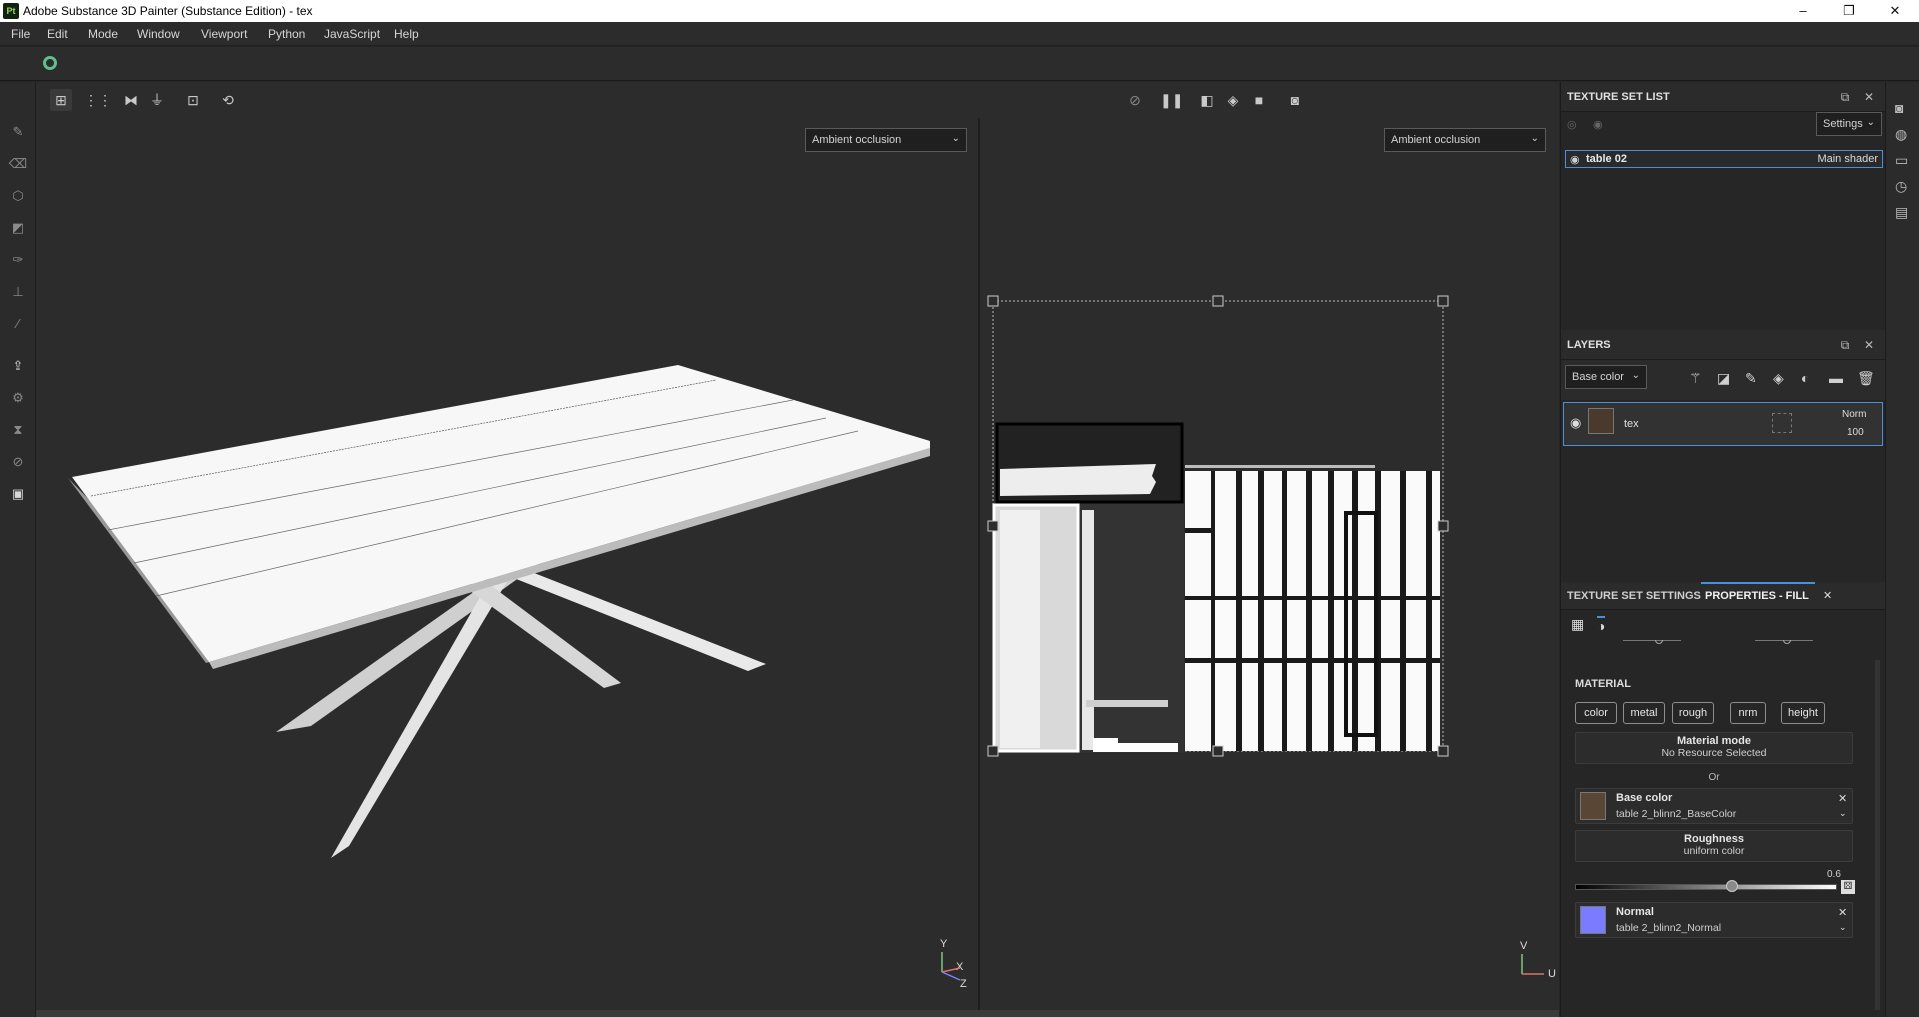 The height and width of the screenshot is (1017, 1919). I want to click on hide-all-icon: ◎, so click(1572, 124).